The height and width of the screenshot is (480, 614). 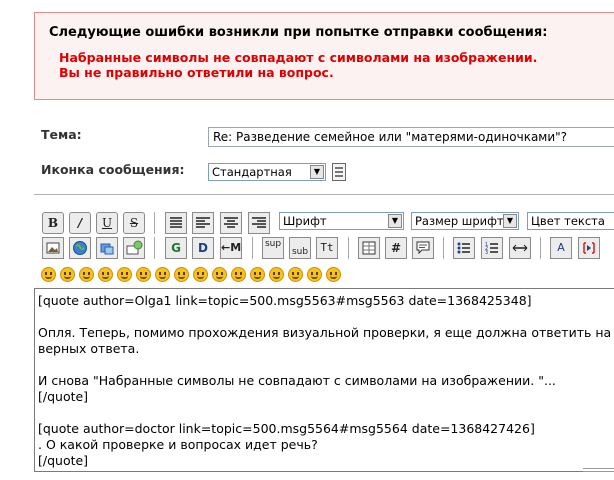 I want to click on pre-icon, so click(x=176, y=222).